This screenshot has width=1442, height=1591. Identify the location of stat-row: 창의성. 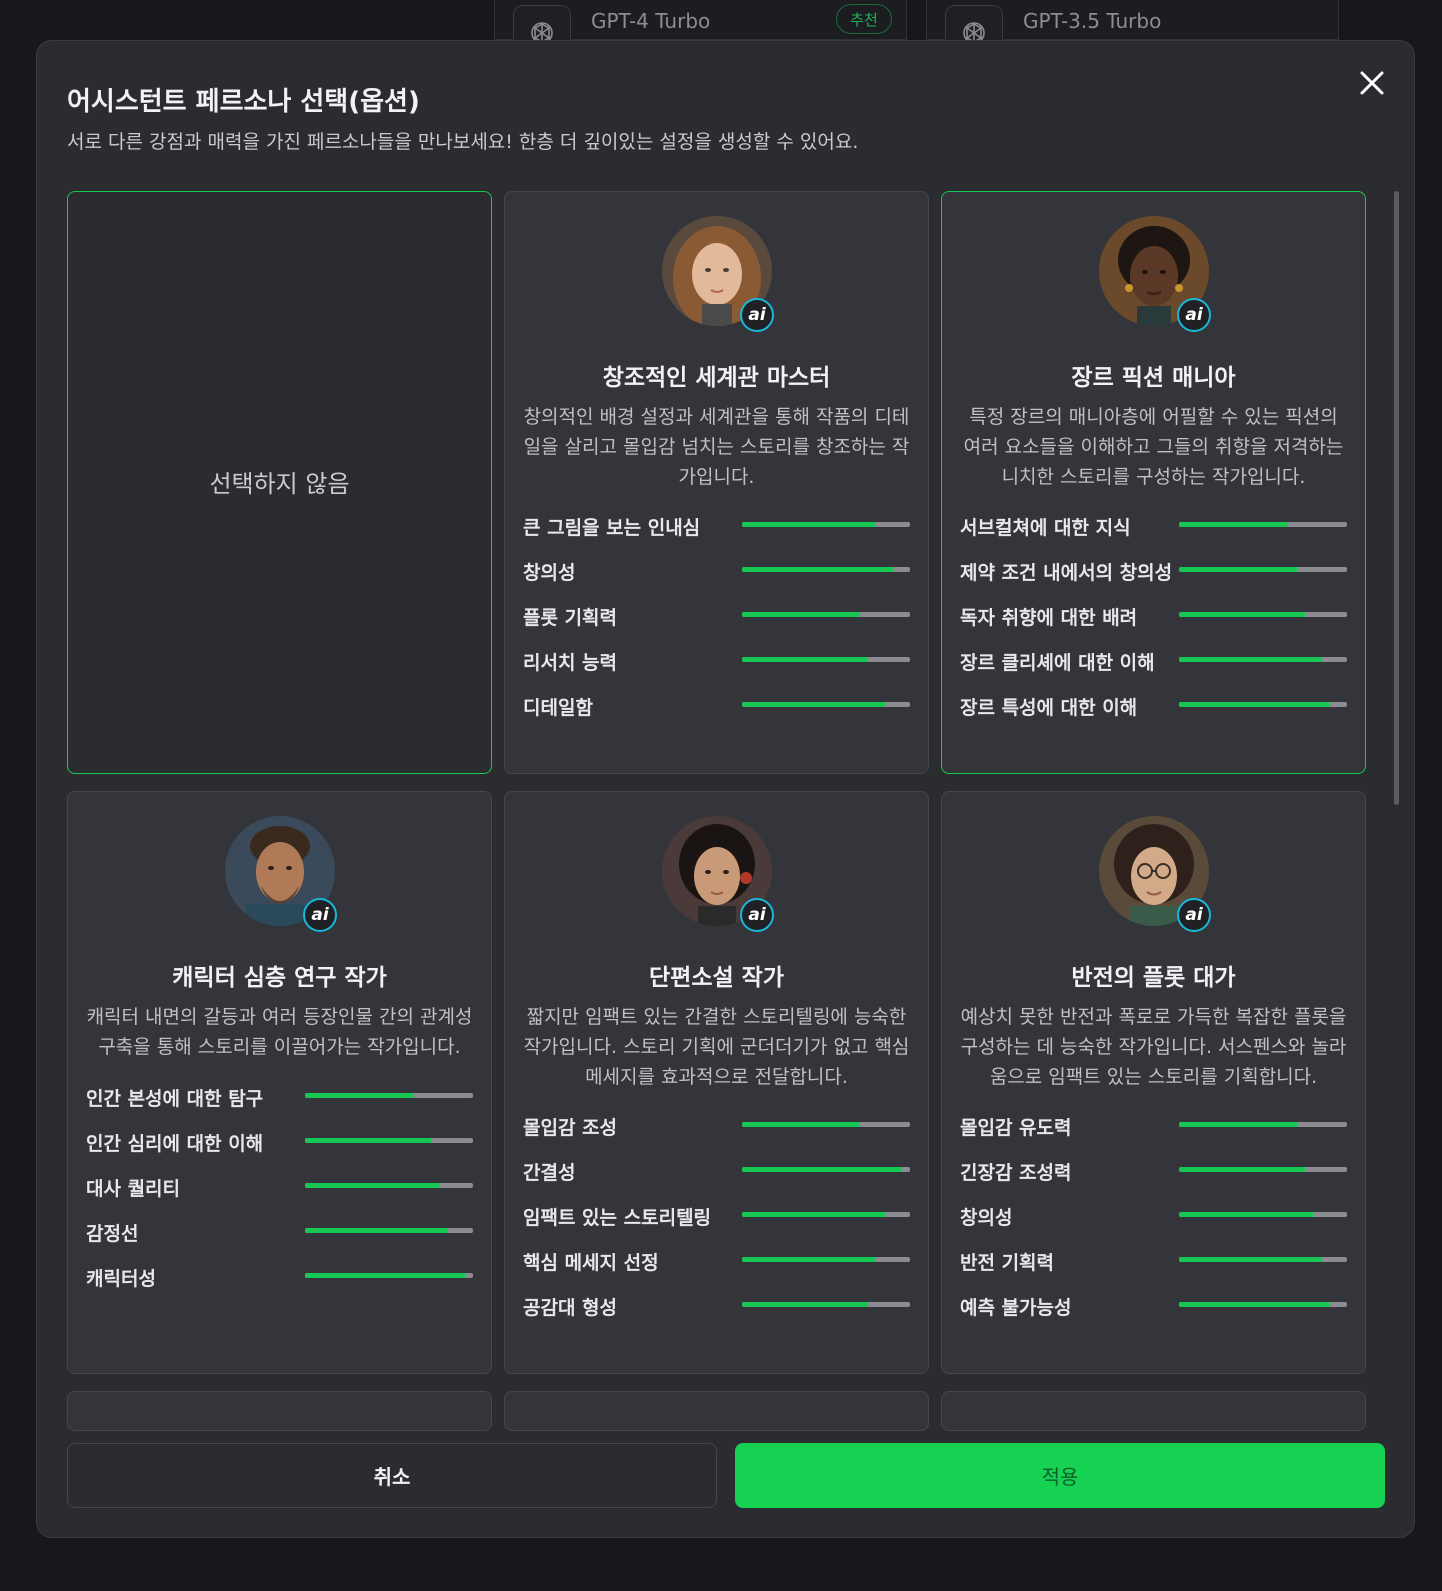
(1153, 1216).